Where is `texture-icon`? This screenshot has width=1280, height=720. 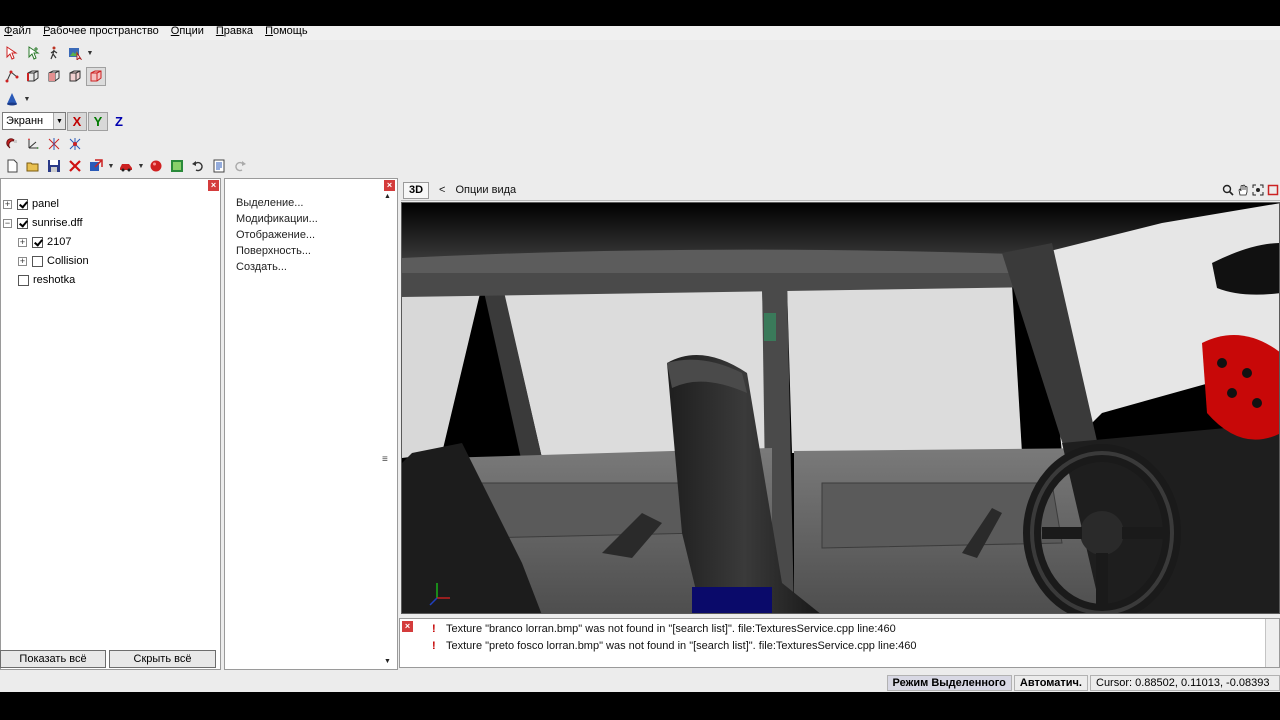
texture-icon is located at coordinates (177, 166).